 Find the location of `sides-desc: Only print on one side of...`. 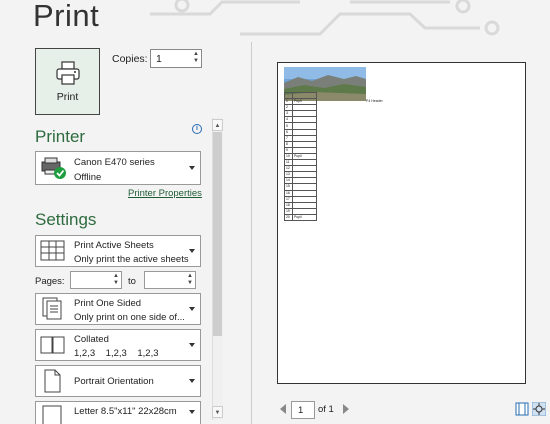

sides-desc: Only print on one side of... is located at coordinates (129, 317).